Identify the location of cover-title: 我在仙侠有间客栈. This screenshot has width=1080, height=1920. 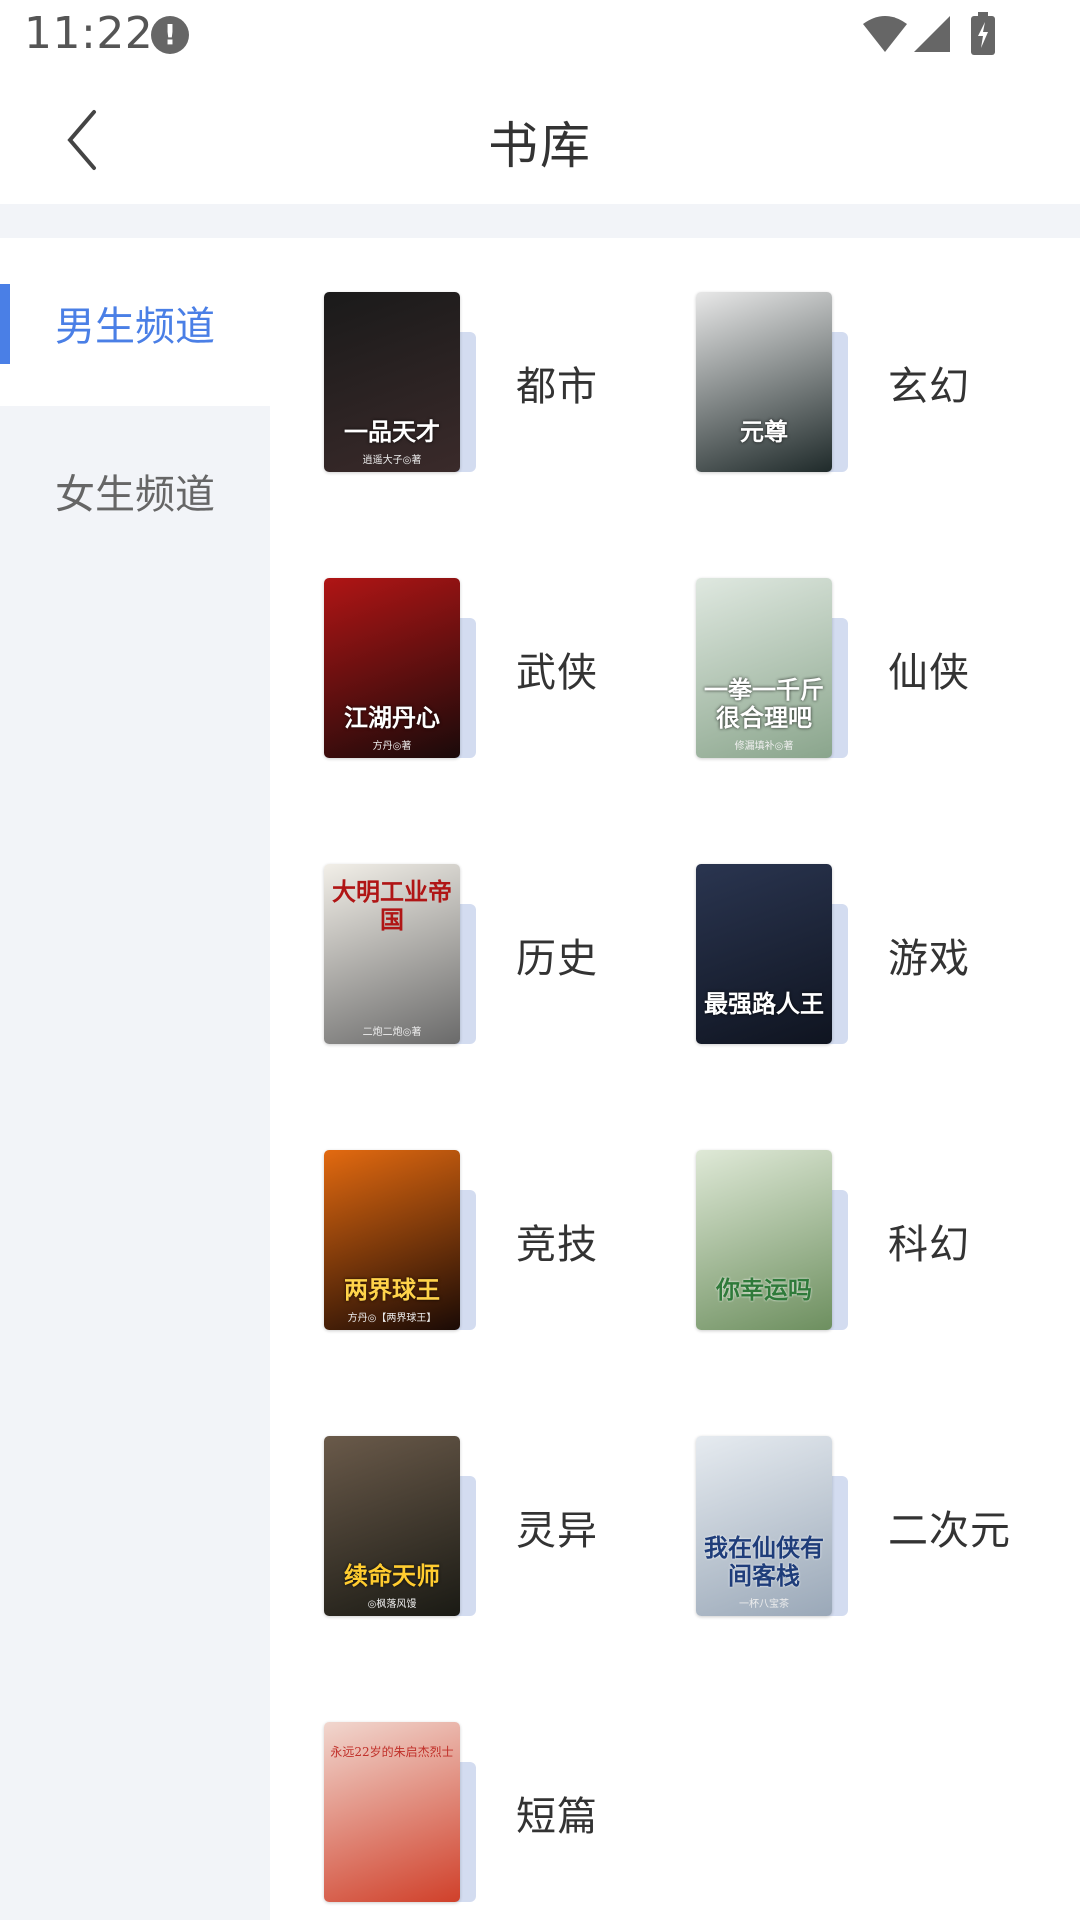
(764, 1561).